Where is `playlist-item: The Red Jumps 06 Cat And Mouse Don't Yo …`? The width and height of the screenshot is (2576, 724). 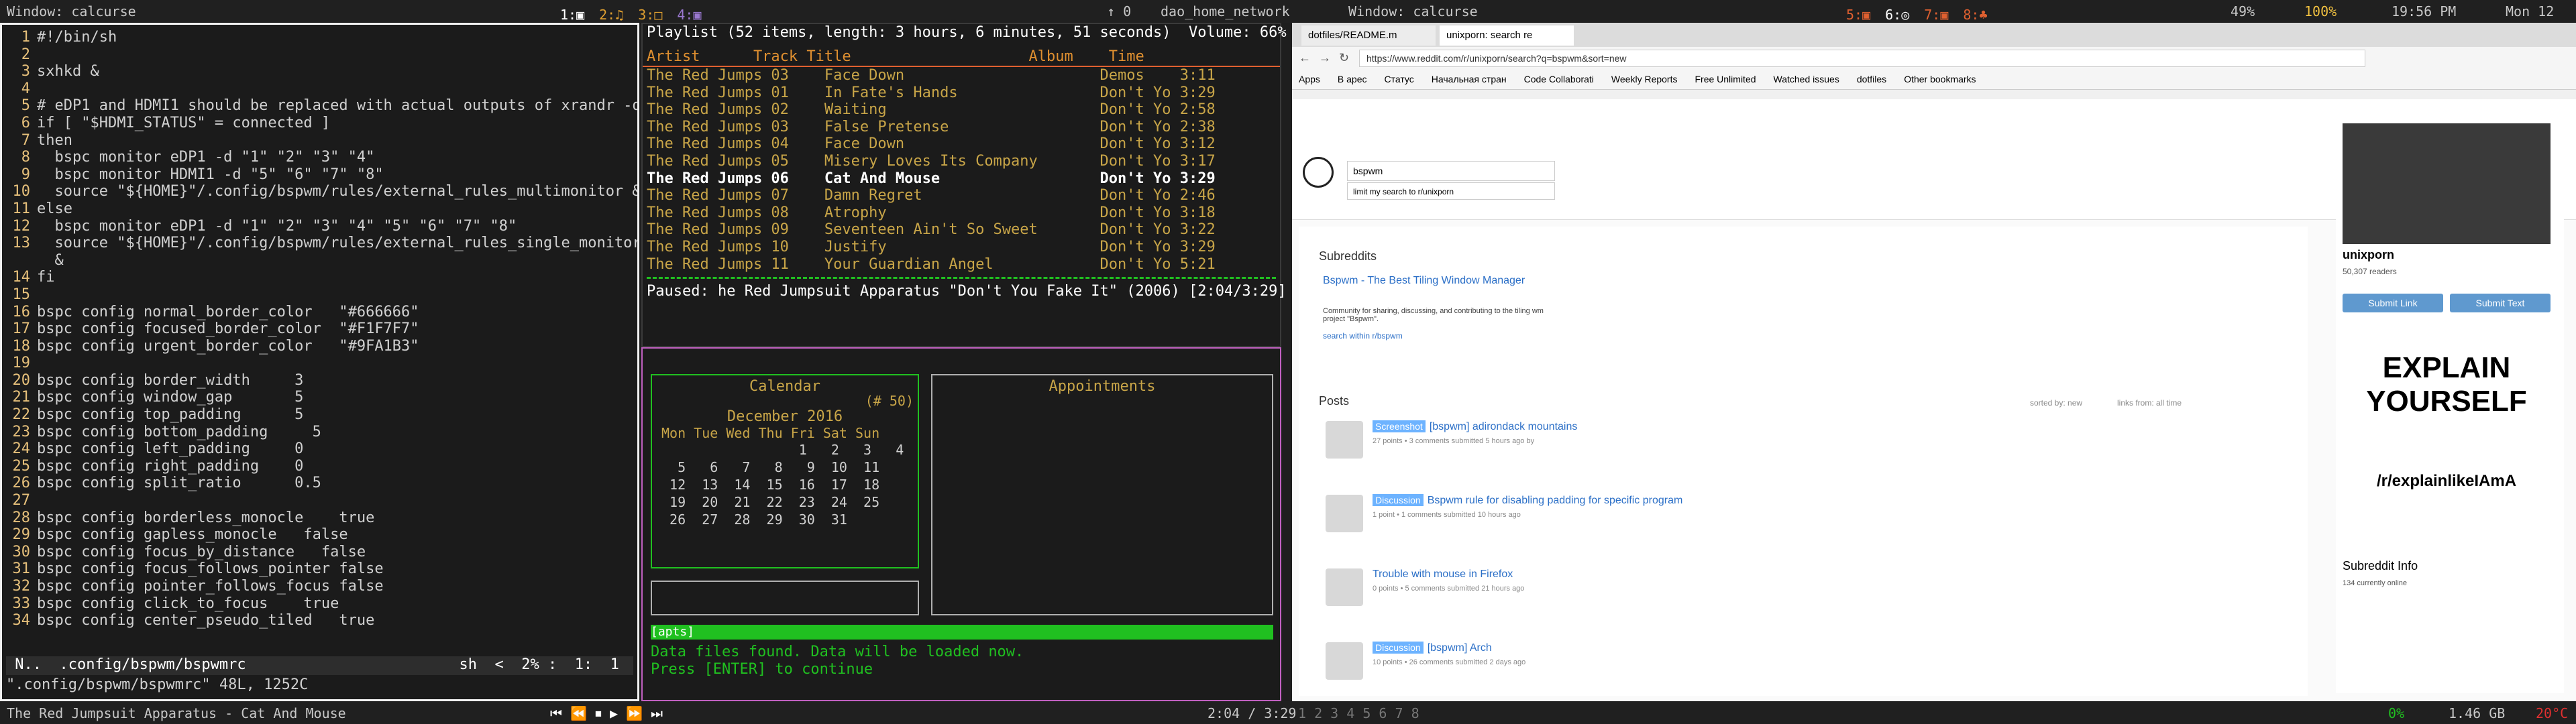
playlist-item: The Red Jumps 06 Cat And Mouse Don't Yo … is located at coordinates (963, 179).